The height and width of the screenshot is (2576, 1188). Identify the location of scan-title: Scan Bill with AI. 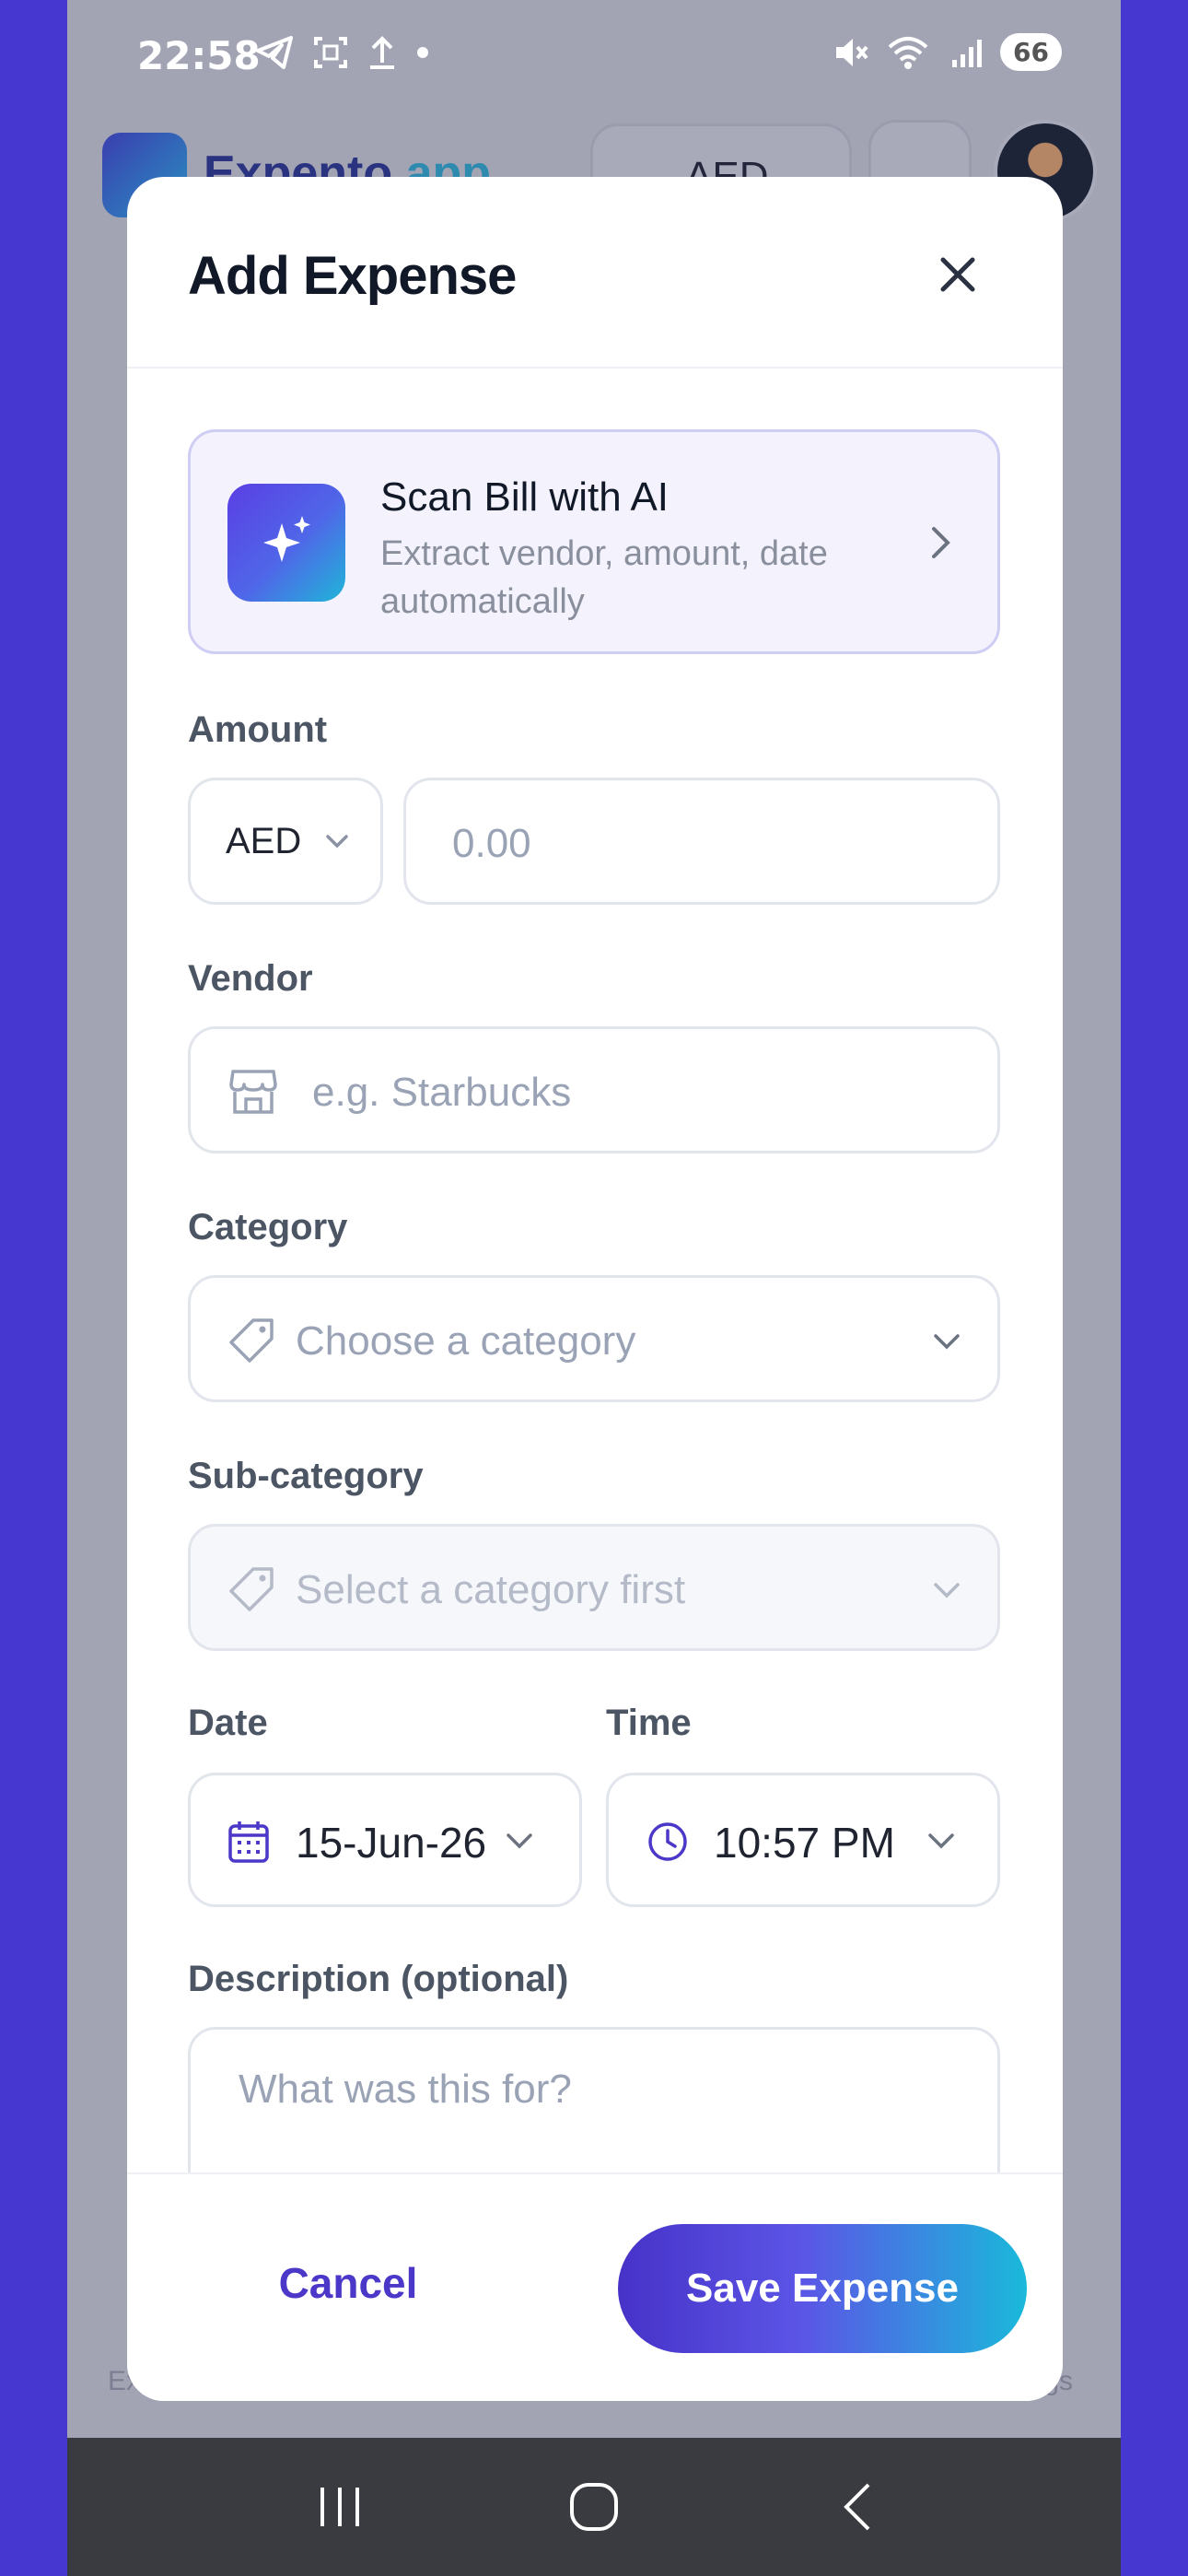
(525, 497).